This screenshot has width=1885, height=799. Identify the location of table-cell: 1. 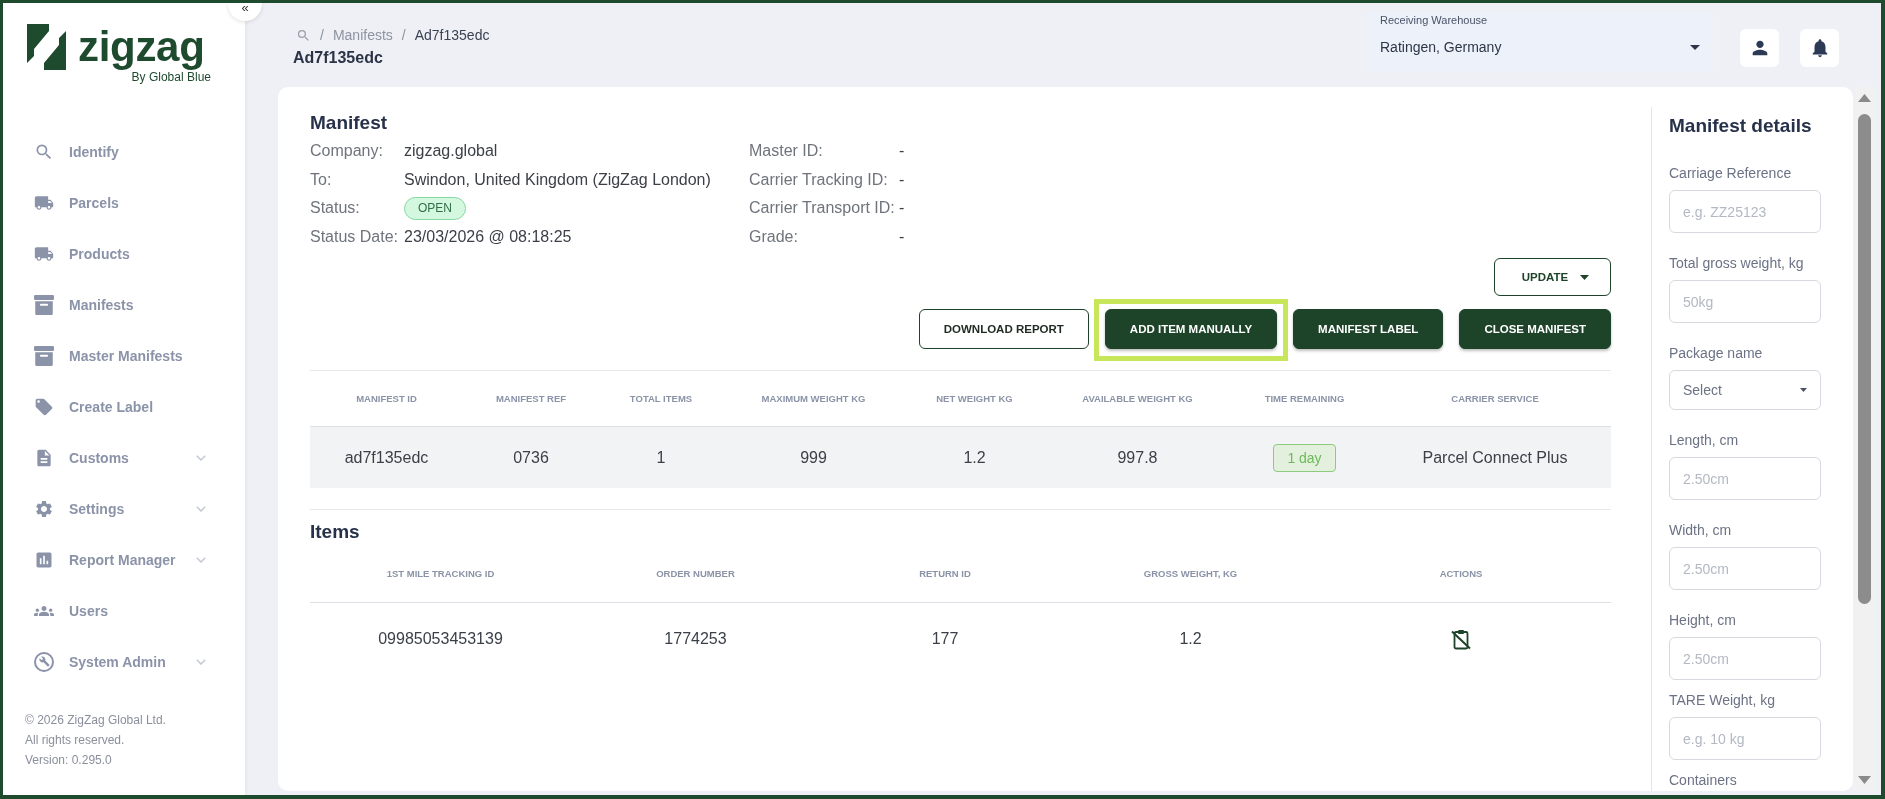
(661, 457).